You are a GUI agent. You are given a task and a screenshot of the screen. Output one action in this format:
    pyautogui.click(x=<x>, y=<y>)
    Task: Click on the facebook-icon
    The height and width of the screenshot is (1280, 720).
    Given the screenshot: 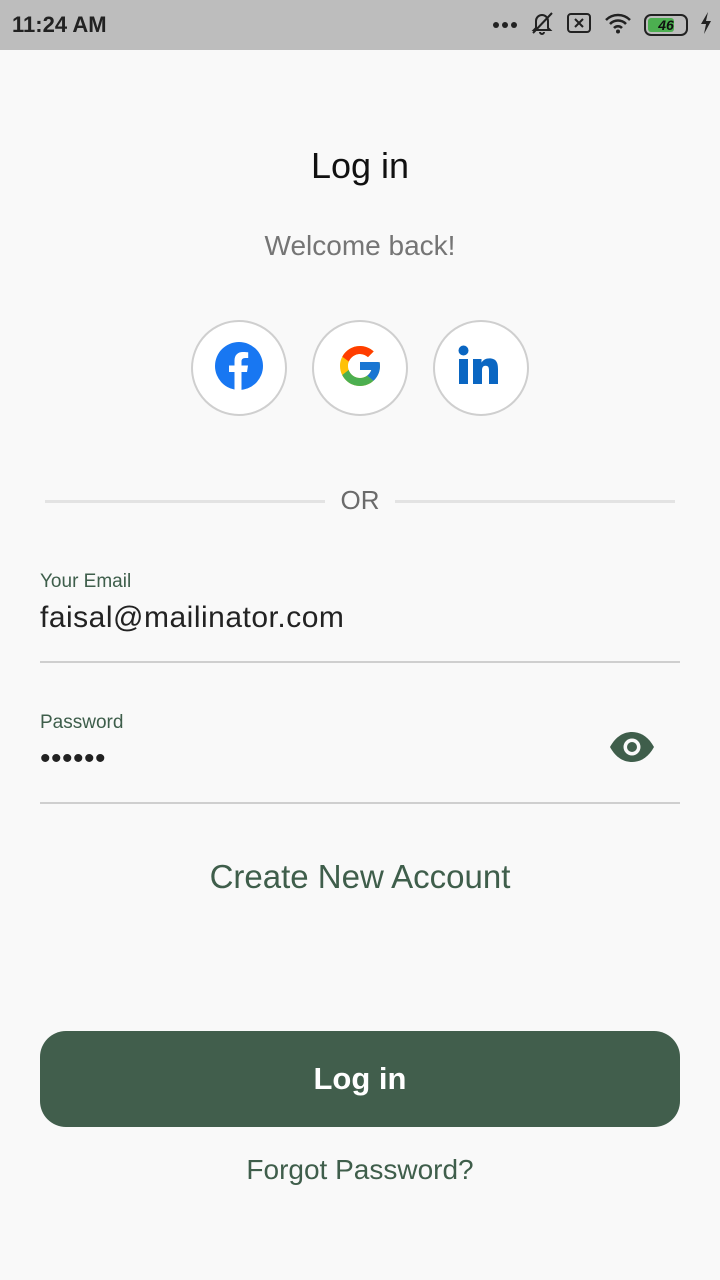 What is the action you would take?
    pyautogui.click(x=239, y=368)
    